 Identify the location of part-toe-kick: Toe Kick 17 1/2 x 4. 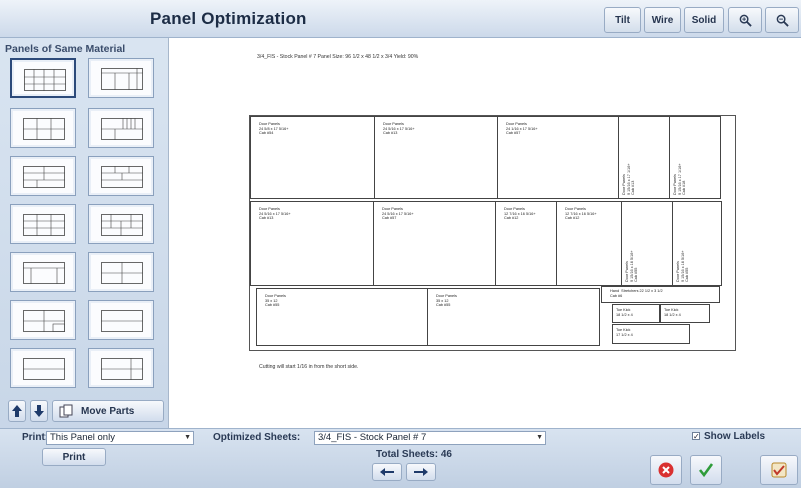
(651, 334).